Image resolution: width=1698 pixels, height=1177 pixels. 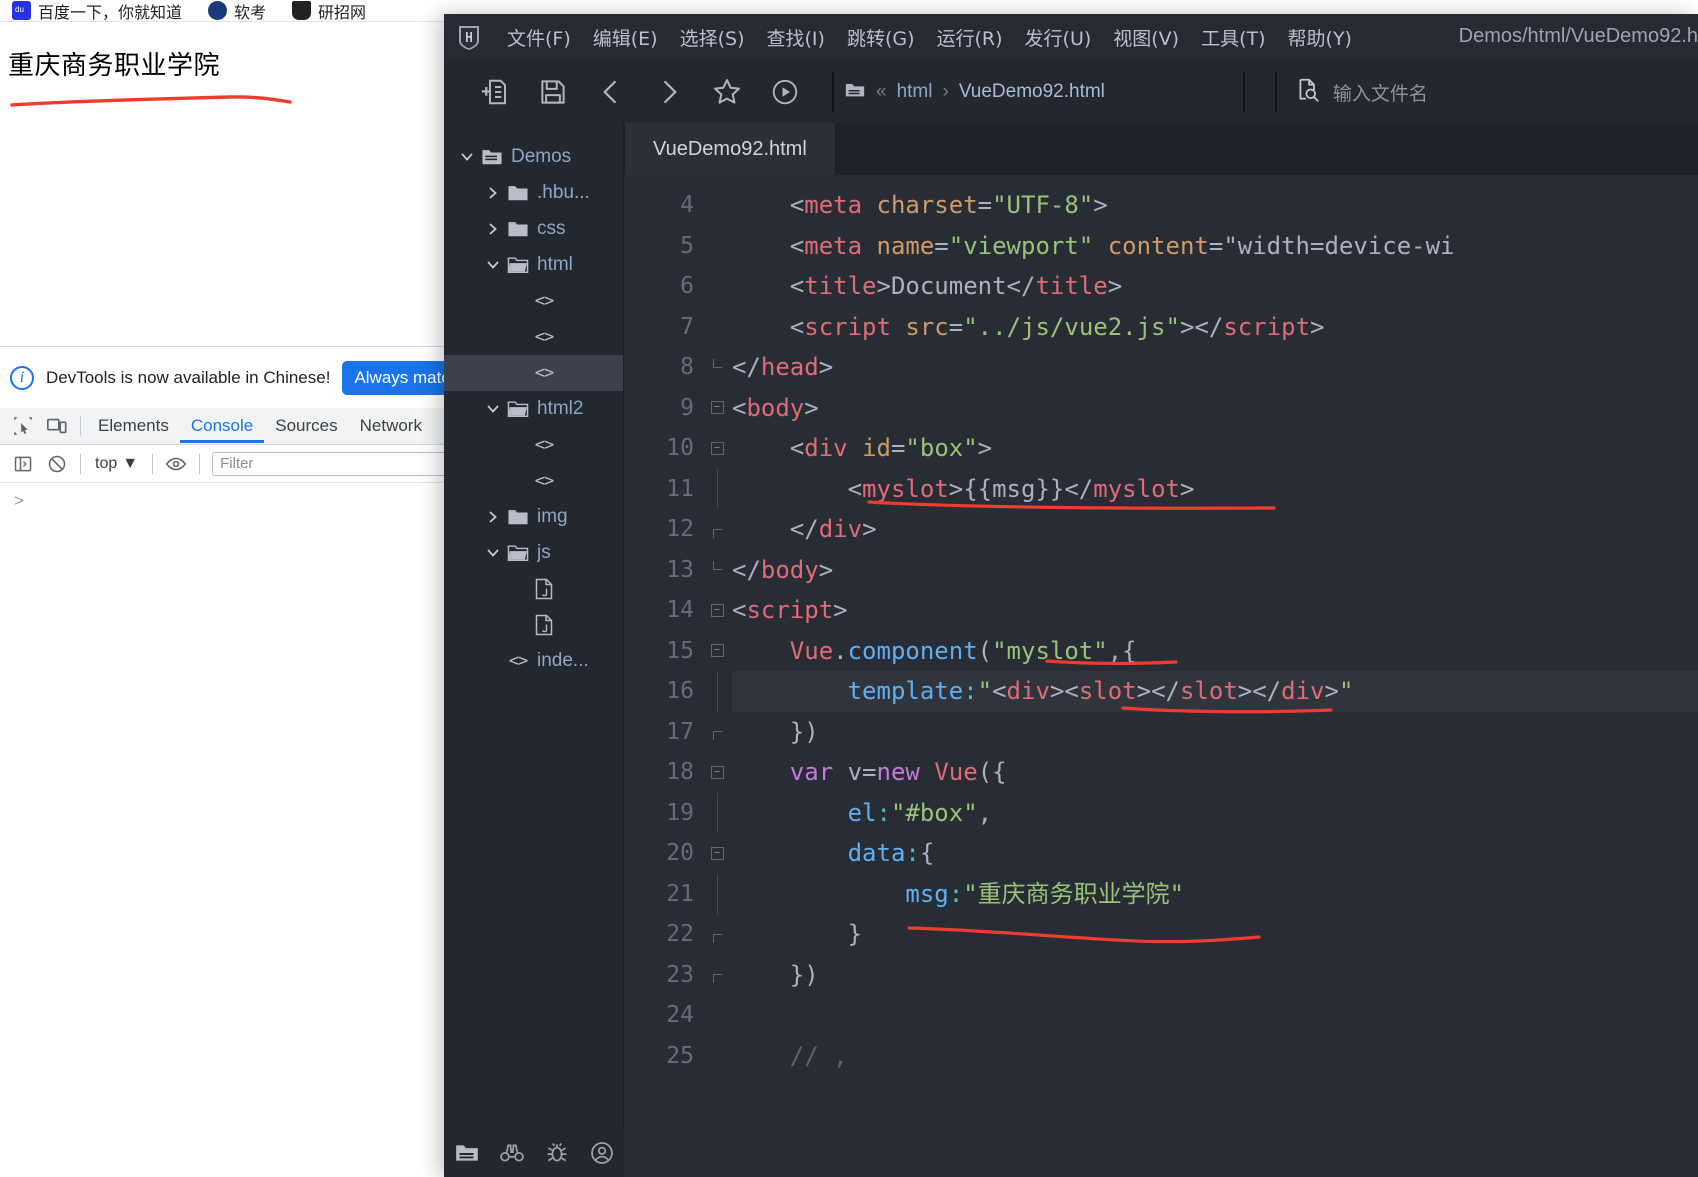 What do you see at coordinates (1215, 327) in the screenshot?
I see `code-line: <script src="../js/vue2.js"></script>` at bounding box center [1215, 327].